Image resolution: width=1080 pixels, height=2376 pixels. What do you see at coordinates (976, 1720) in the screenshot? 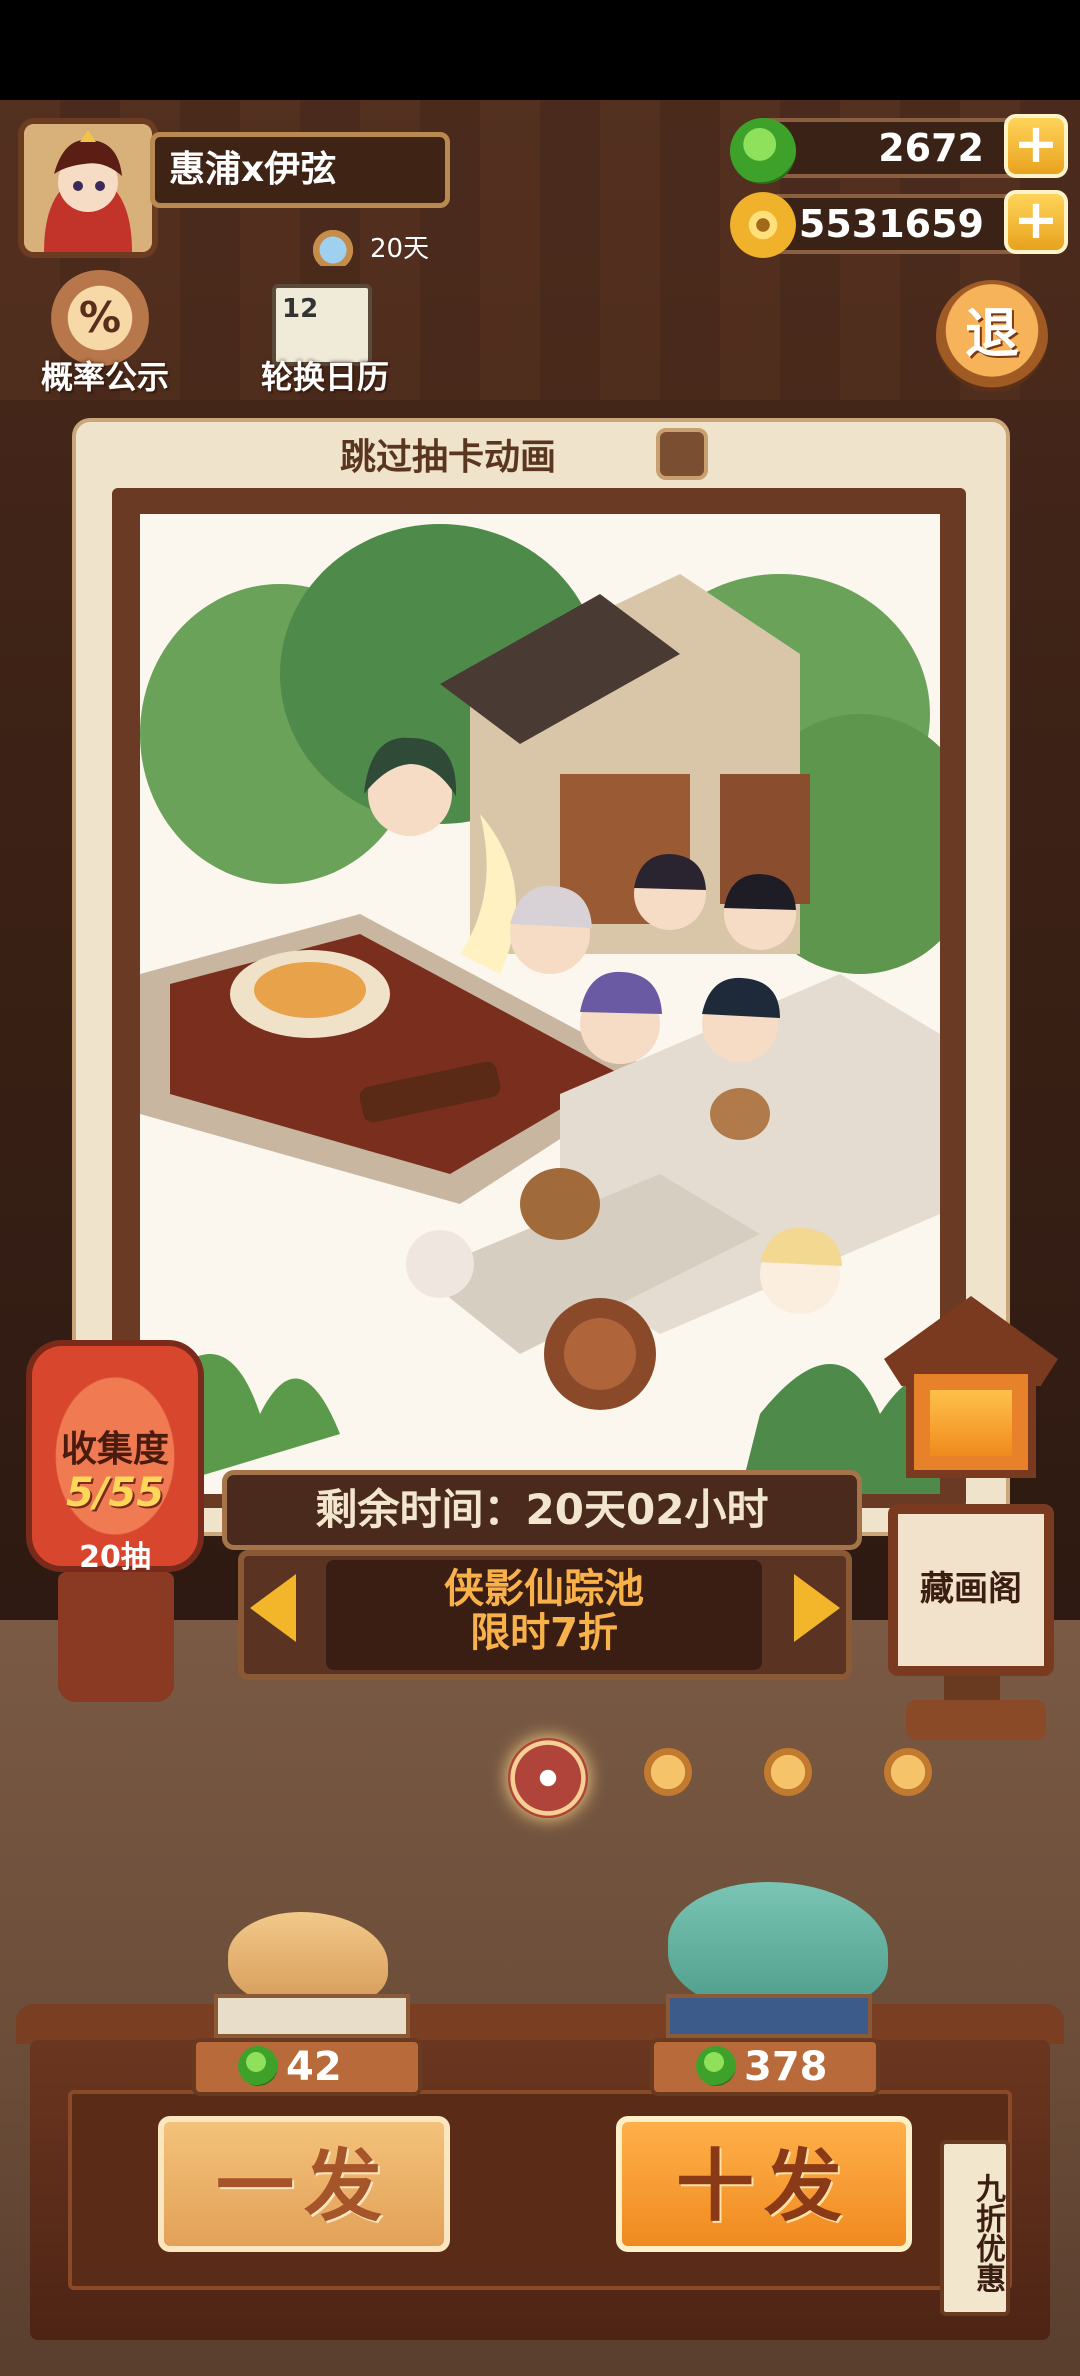
I see `gallery-base` at bounding box center [976, 1720].